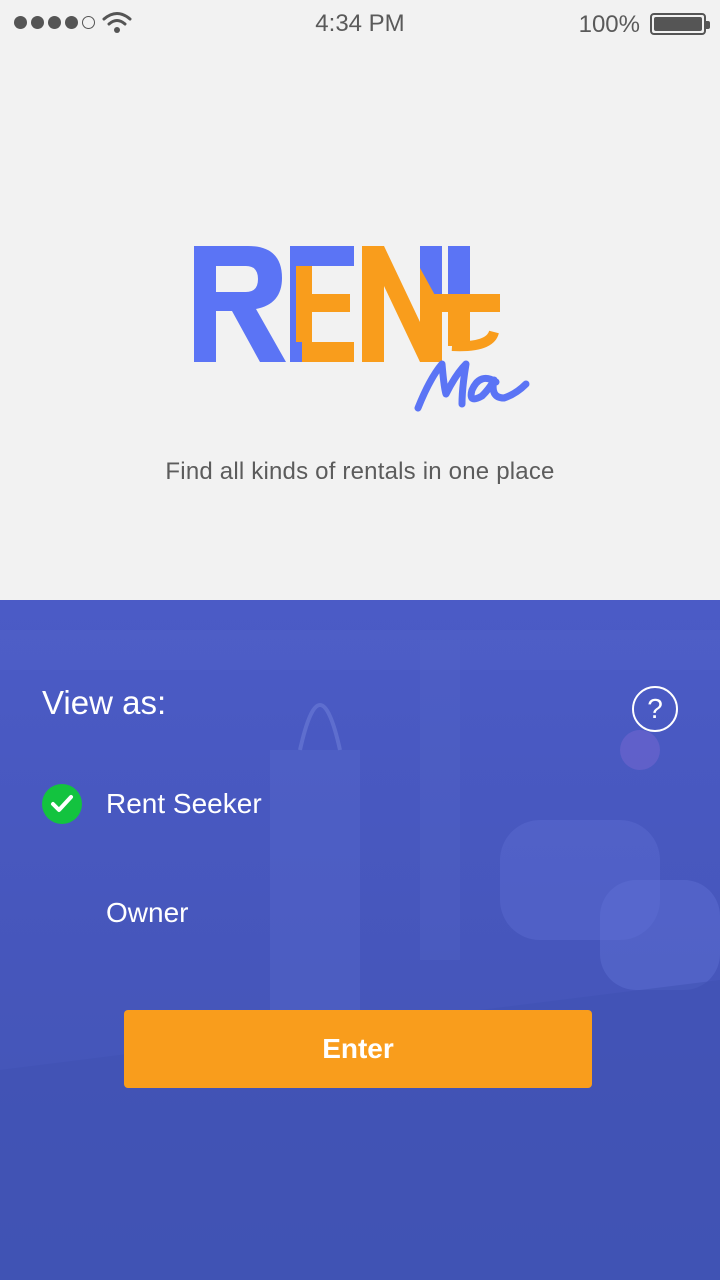 The width and height of the screenshot is (720, 1280). I want to click on status-bar: 4:34 PM 100%, so click(360, 24).